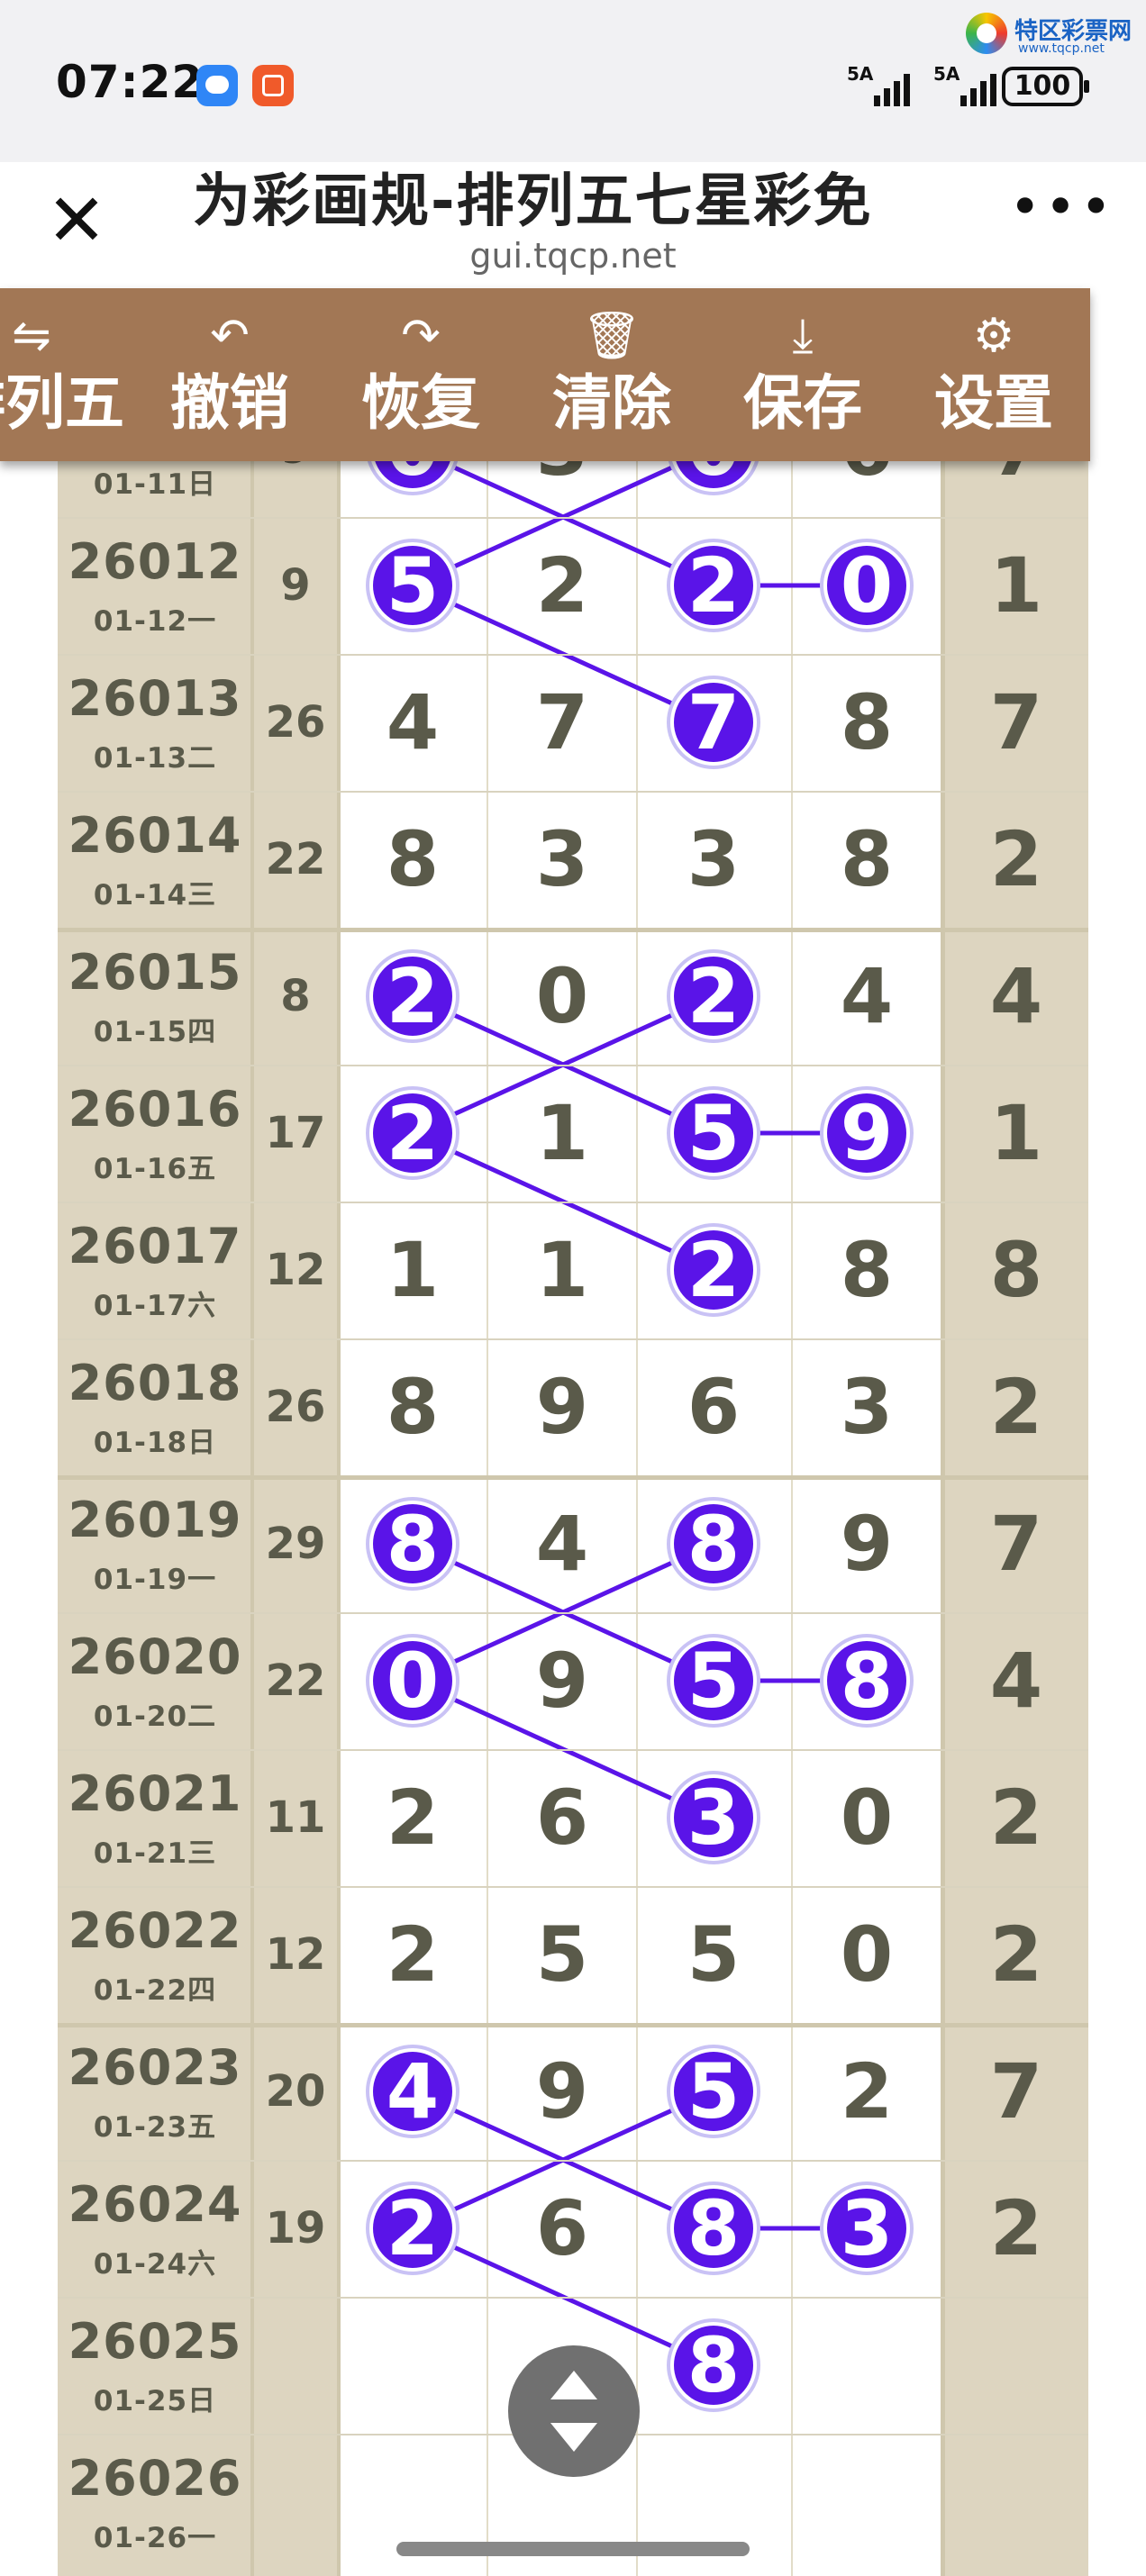 This screenshot has width=1146, height=2576. I want to click on arrow-down-icon, so click(574, 2437).